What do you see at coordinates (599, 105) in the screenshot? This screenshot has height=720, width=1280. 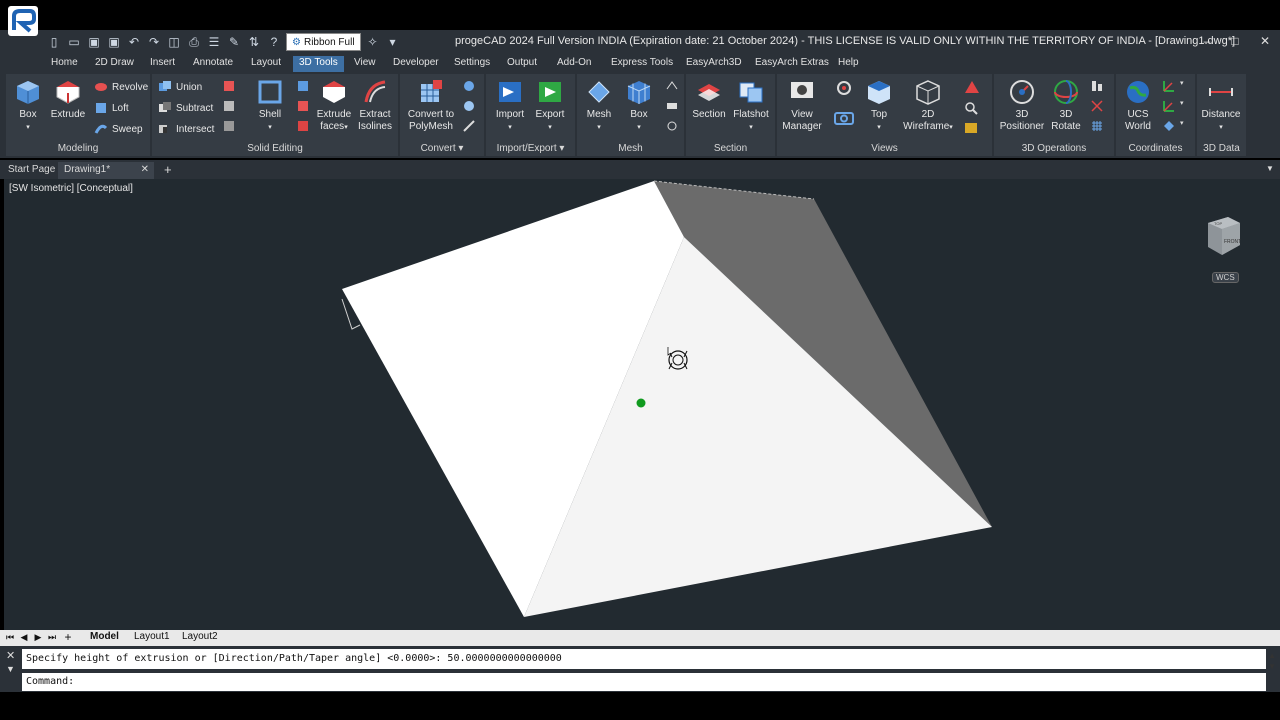 I see `mesh-button: Mesh ▾` at bounding box center [599, 105].